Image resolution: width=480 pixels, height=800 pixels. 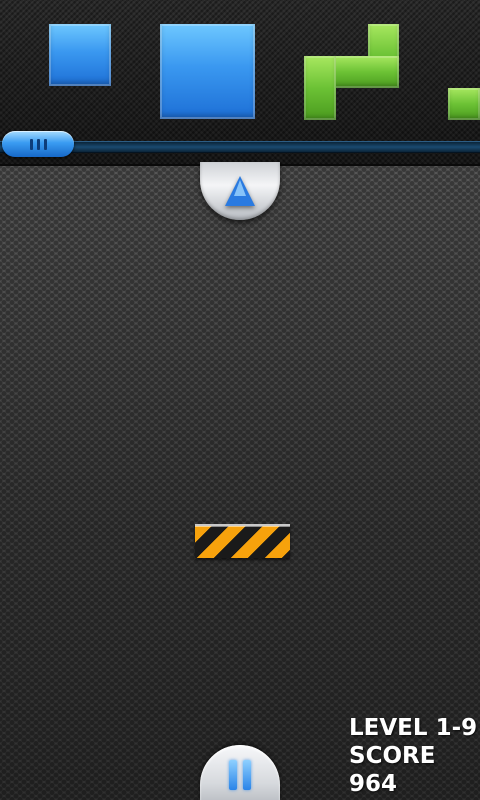 I want to click on up-arrow-highlight, so click(x=240, y=188).